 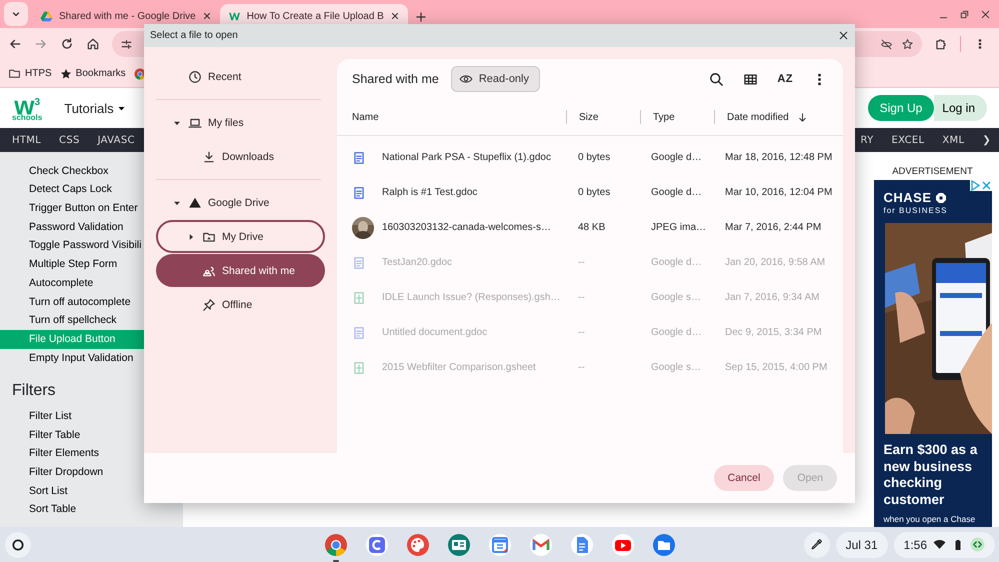 I want to click on file-date: Mar 18, 2016, 12:48 PM, so click(x=779, y=157).